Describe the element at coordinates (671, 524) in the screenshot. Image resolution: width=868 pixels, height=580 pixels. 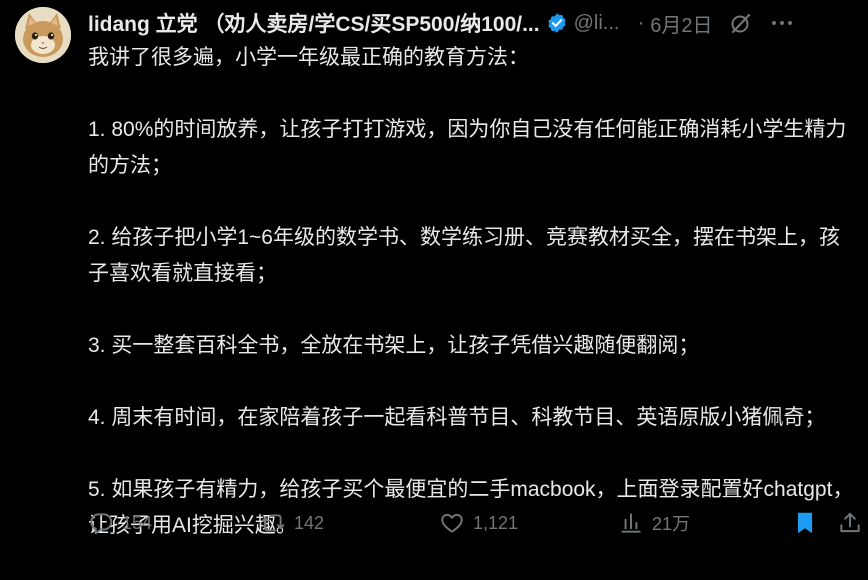
I see `views-count: 21万` at that location.